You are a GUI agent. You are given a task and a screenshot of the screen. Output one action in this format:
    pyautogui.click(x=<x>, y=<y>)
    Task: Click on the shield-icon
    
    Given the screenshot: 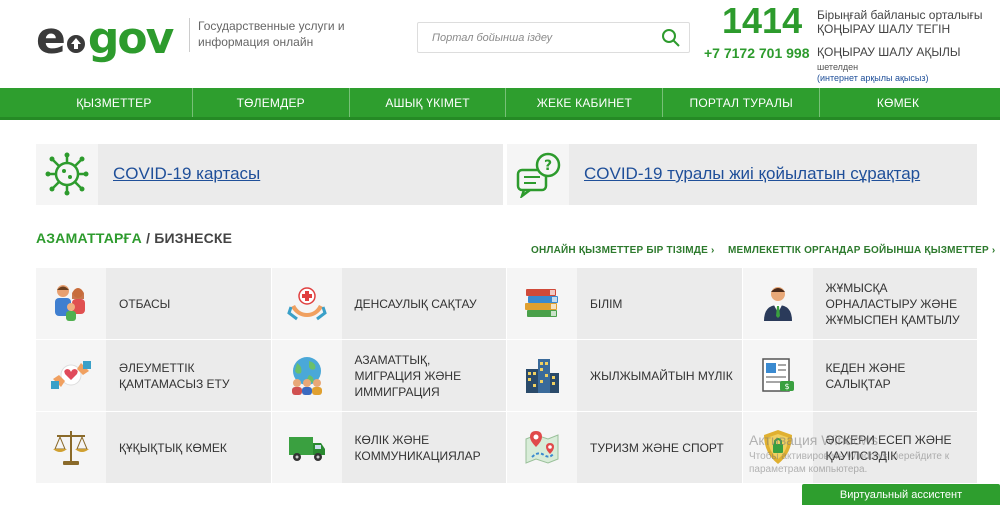 What is the action you would take?
    pyautogui.click(x=777, y=447)
    